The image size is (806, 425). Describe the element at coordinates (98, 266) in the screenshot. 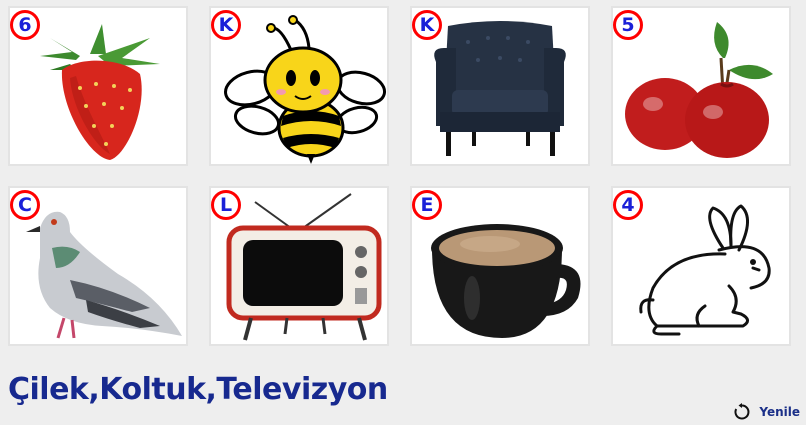

I see `picture-card-pigeon: C` at that location.